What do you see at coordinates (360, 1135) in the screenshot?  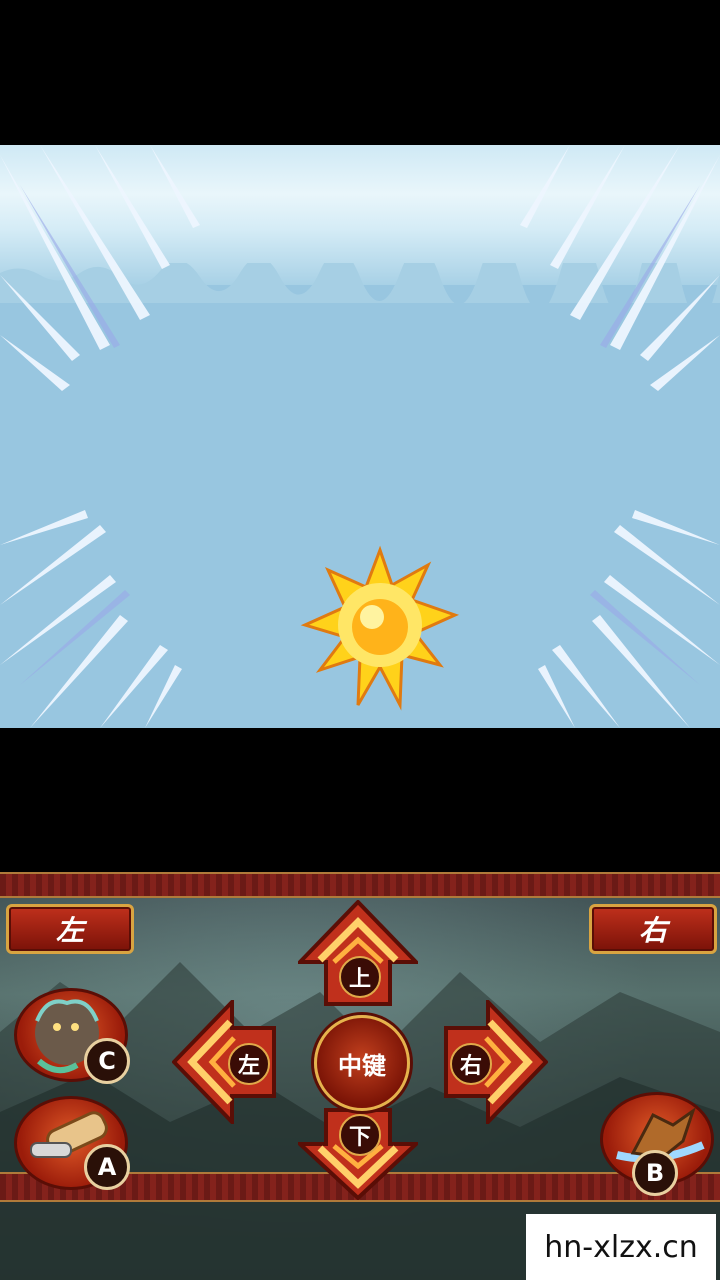 I see `dpad-down-label: 下` at bounding box center [360, 1135].